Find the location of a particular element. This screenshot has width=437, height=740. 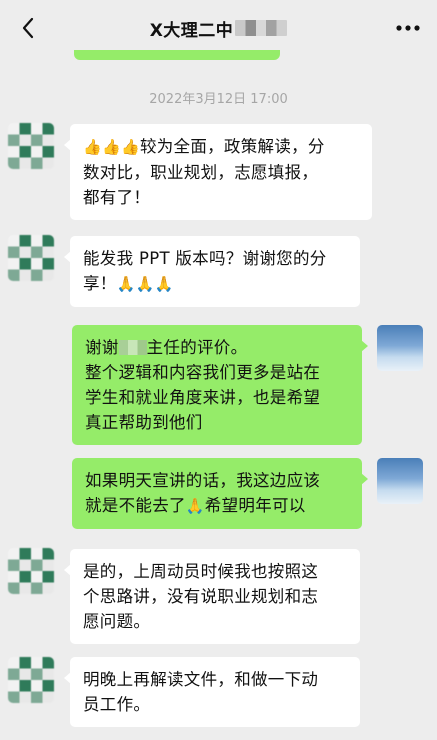

message-text: 谢谢 is located at coordinates (102, 347).